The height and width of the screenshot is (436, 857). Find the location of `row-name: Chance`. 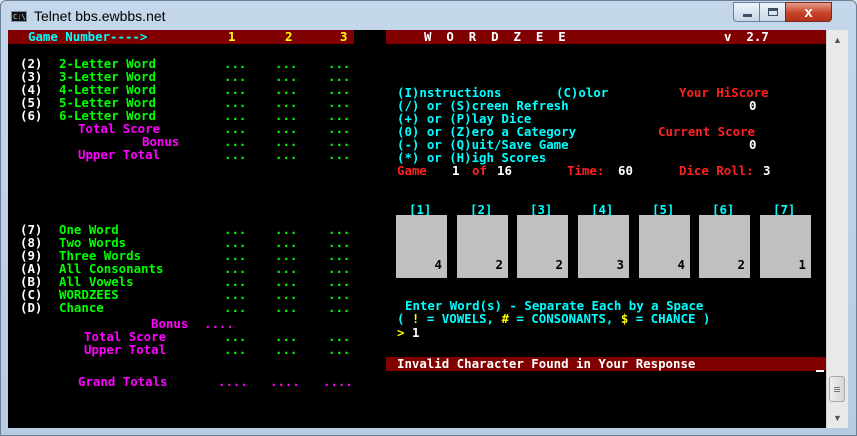

row-name: Chance is located at coordinates (81, 307).